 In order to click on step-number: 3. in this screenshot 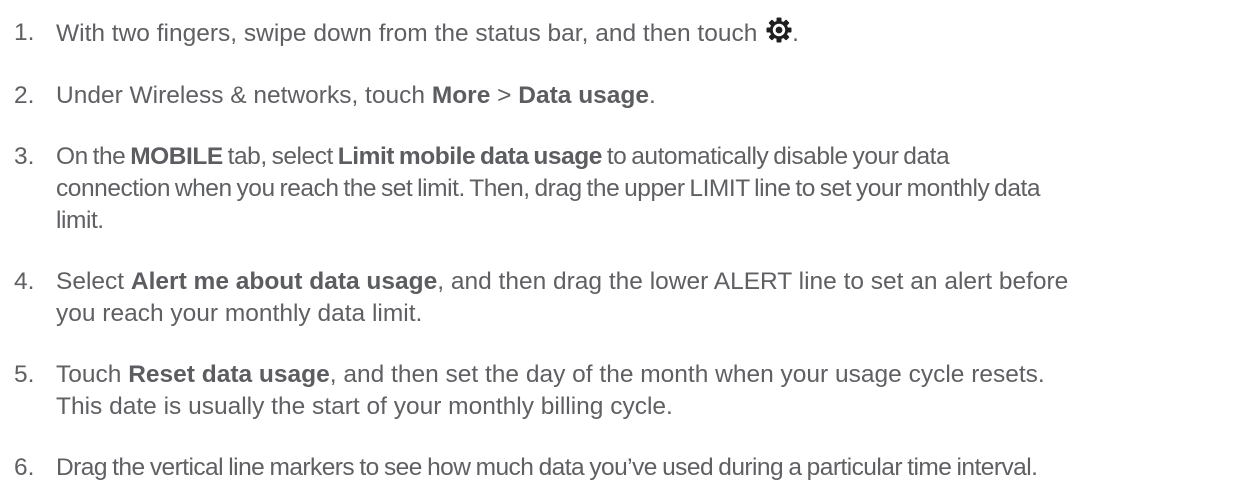, I will do `click(24, 156)`.